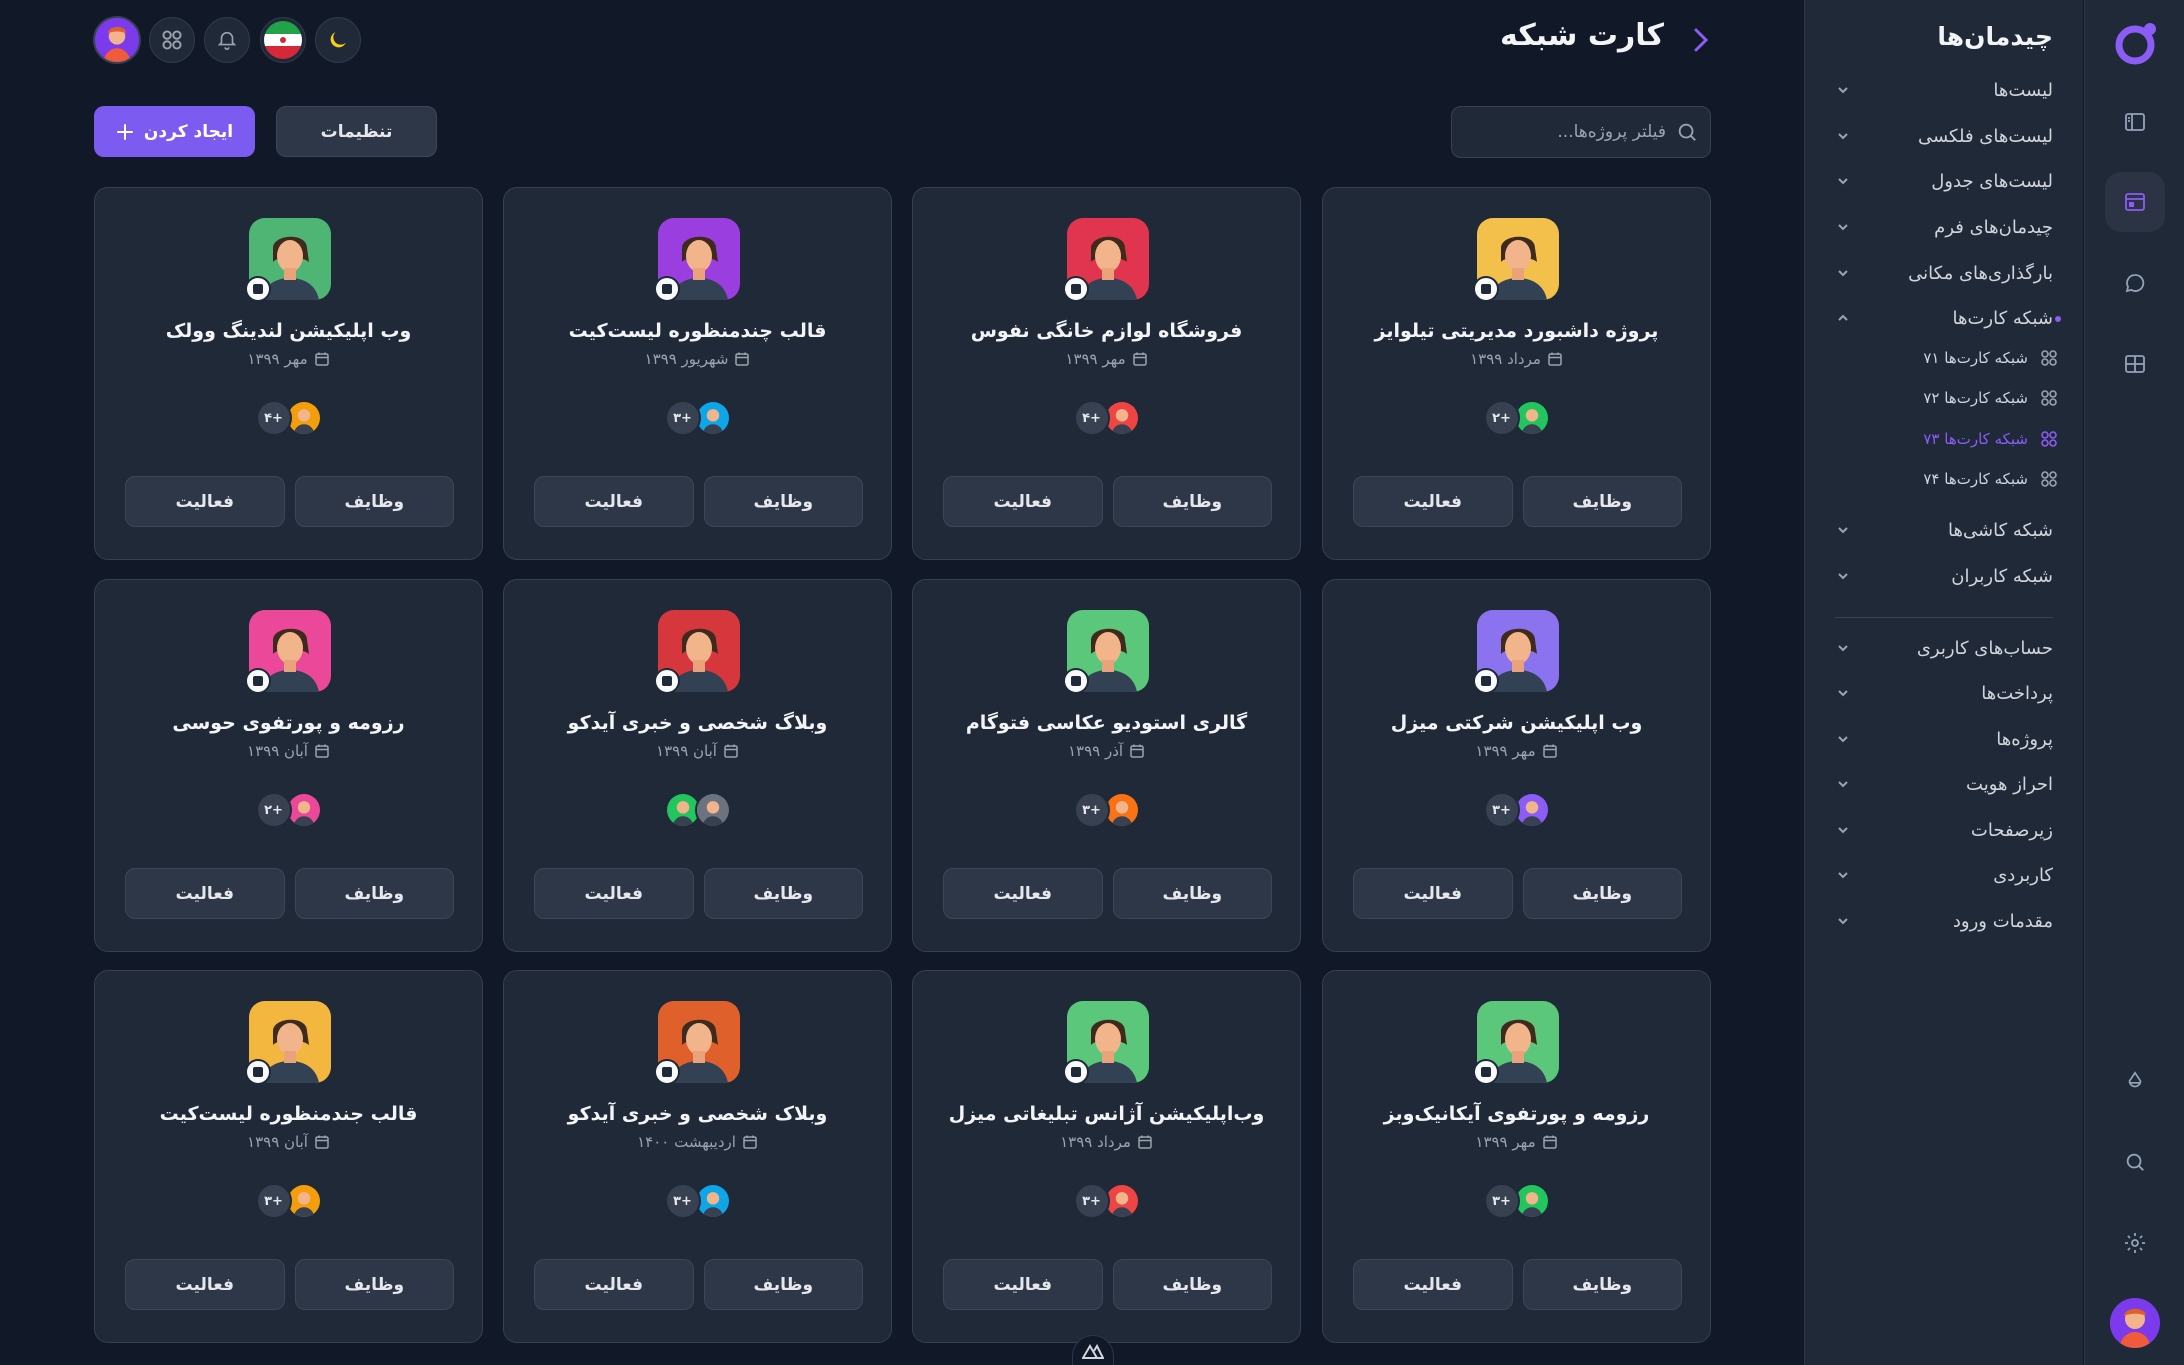  What do you see at coordinates (1944, 227) in the screenshot?
I see `sidebar-item-form-layouts: چیدمان‌های فرم` at bounding box center [1944, 227].